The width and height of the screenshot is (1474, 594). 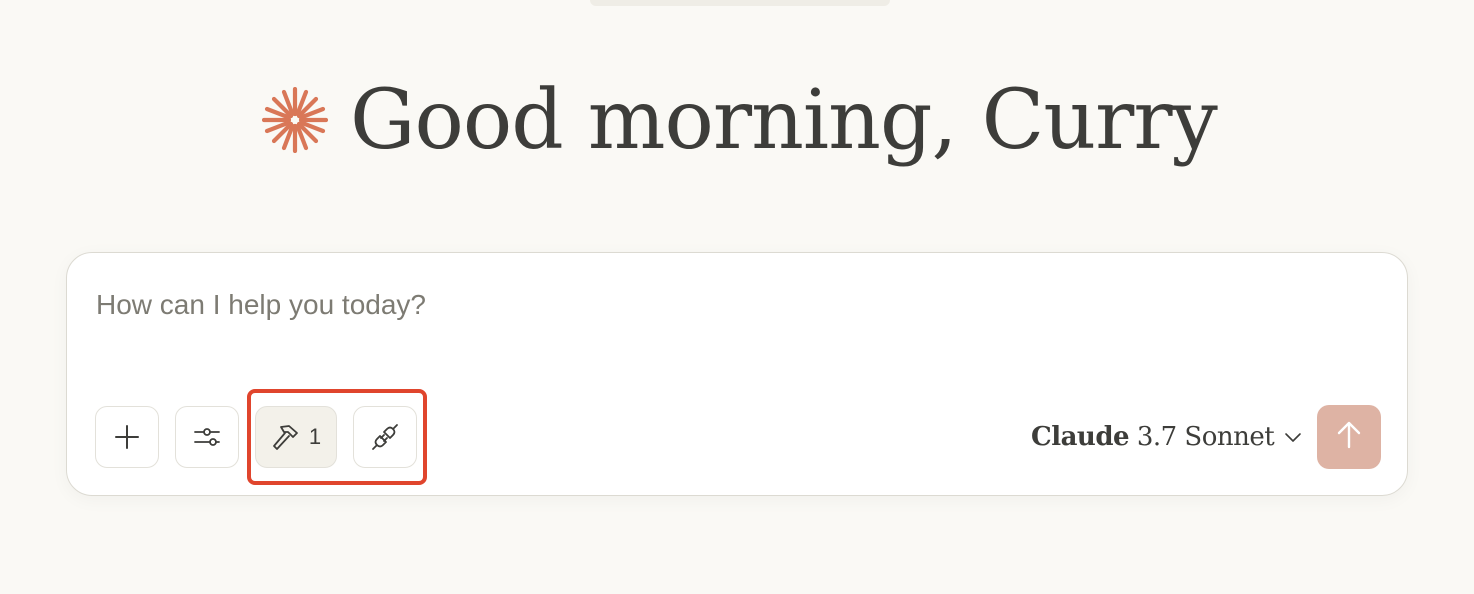 I want to click on plug-icon, so click(x=385, y=437).